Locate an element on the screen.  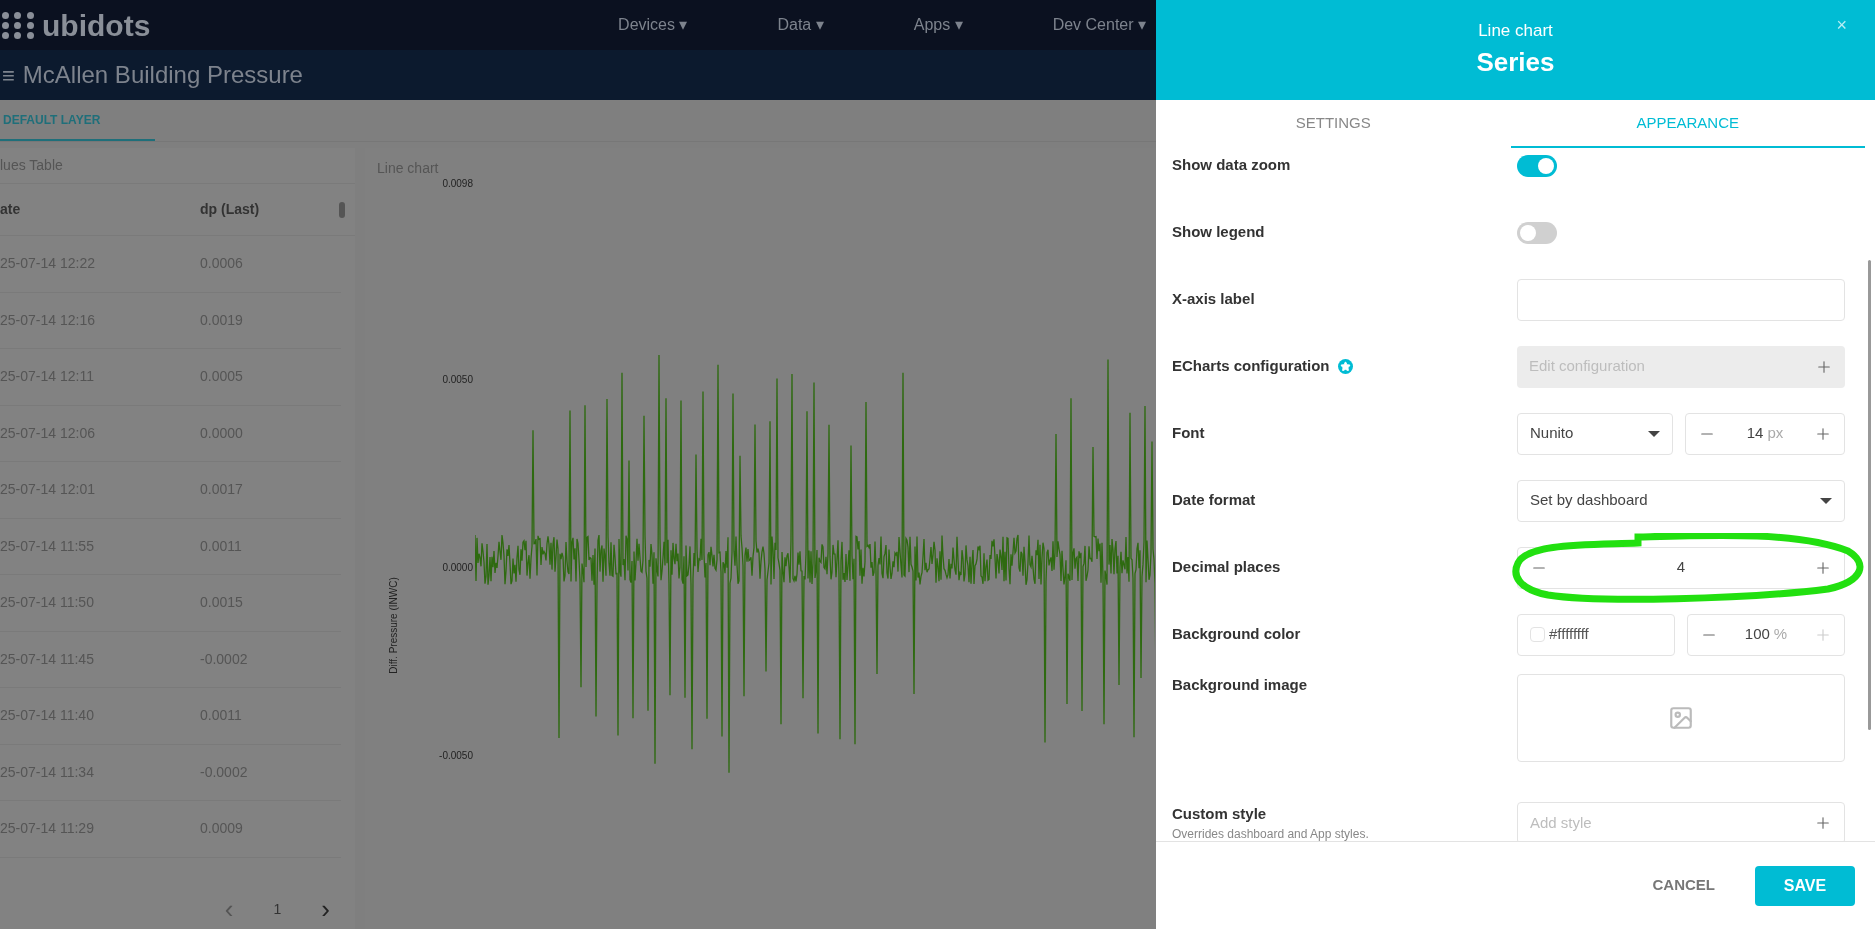
page-number: 1 is located at coordinates (277, 909).